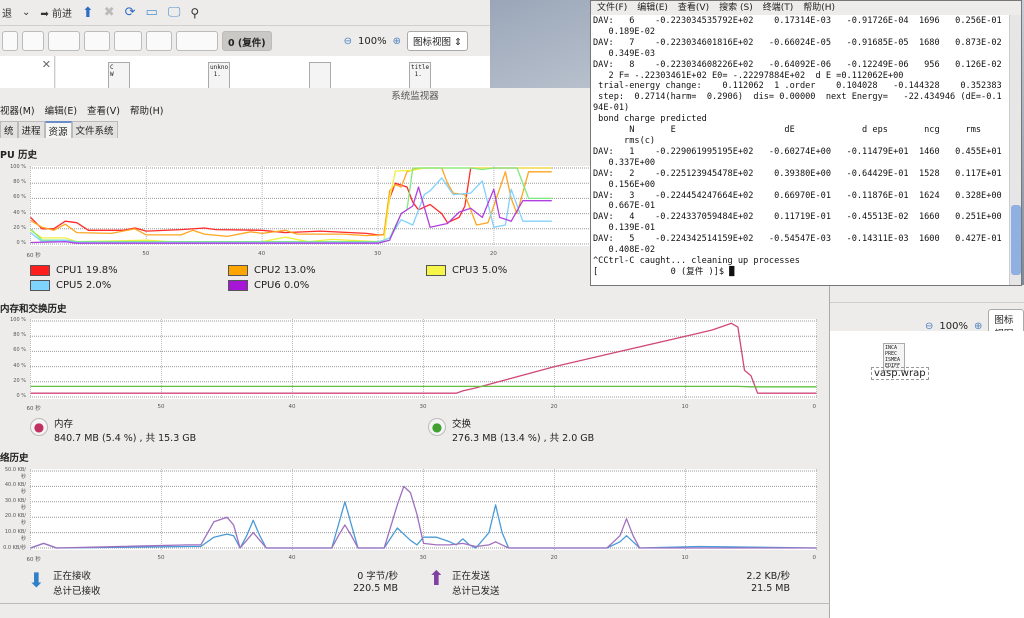  Describe the element at coordinates (77, 591) in the screenshot. I see `total-received-label: 总计已接收` at that location.